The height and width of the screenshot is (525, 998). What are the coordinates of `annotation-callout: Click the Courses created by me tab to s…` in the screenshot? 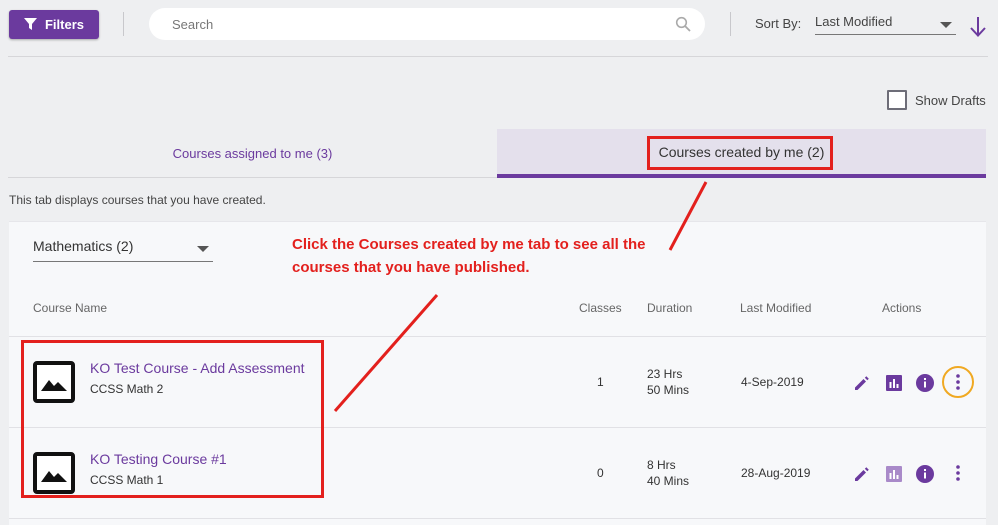 It's located at (482, 256).